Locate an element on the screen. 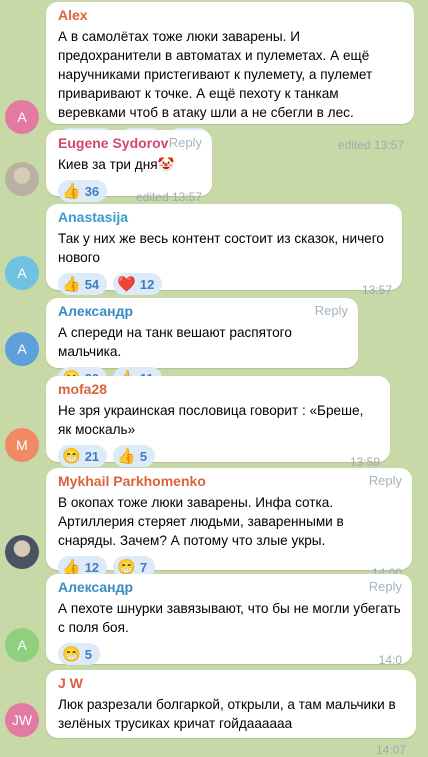  reaction-chip: ❤️ 12 is located at coordinates (138, 284).